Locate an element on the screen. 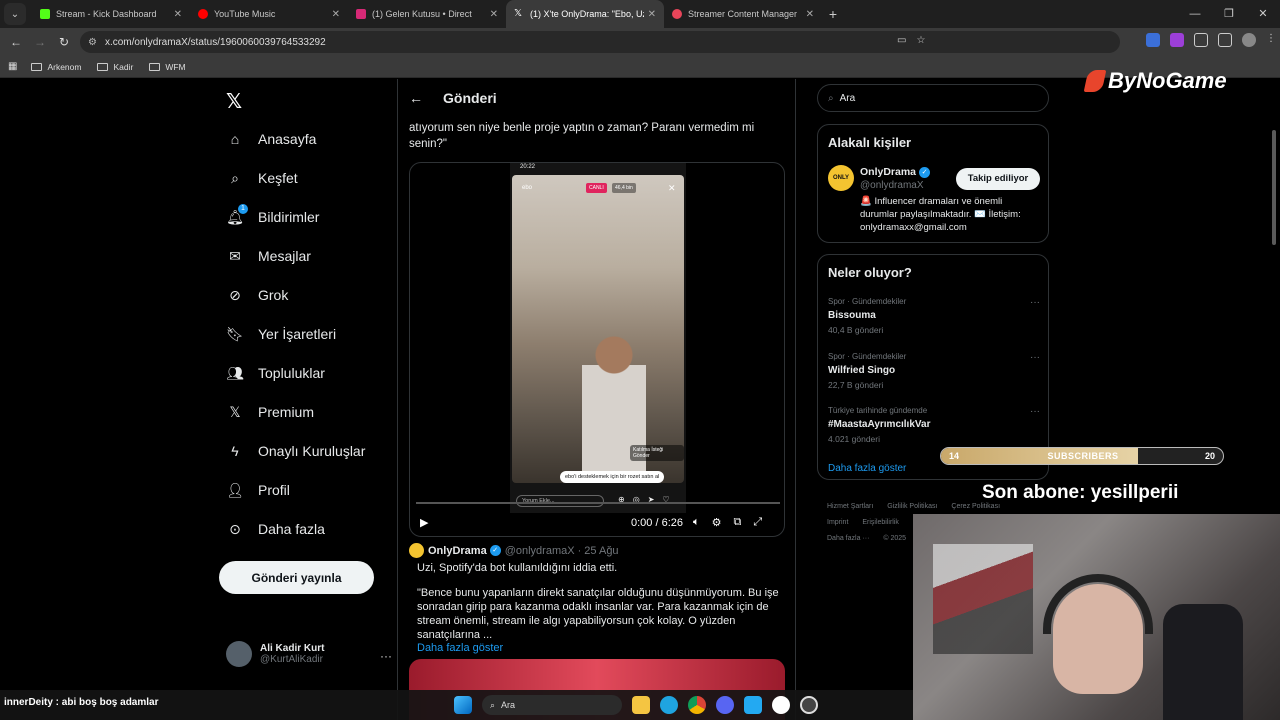 The height and width of the screenshot is (720, 1280). nav-grok: ⊘ Grok is located at coordinates (257, 295).